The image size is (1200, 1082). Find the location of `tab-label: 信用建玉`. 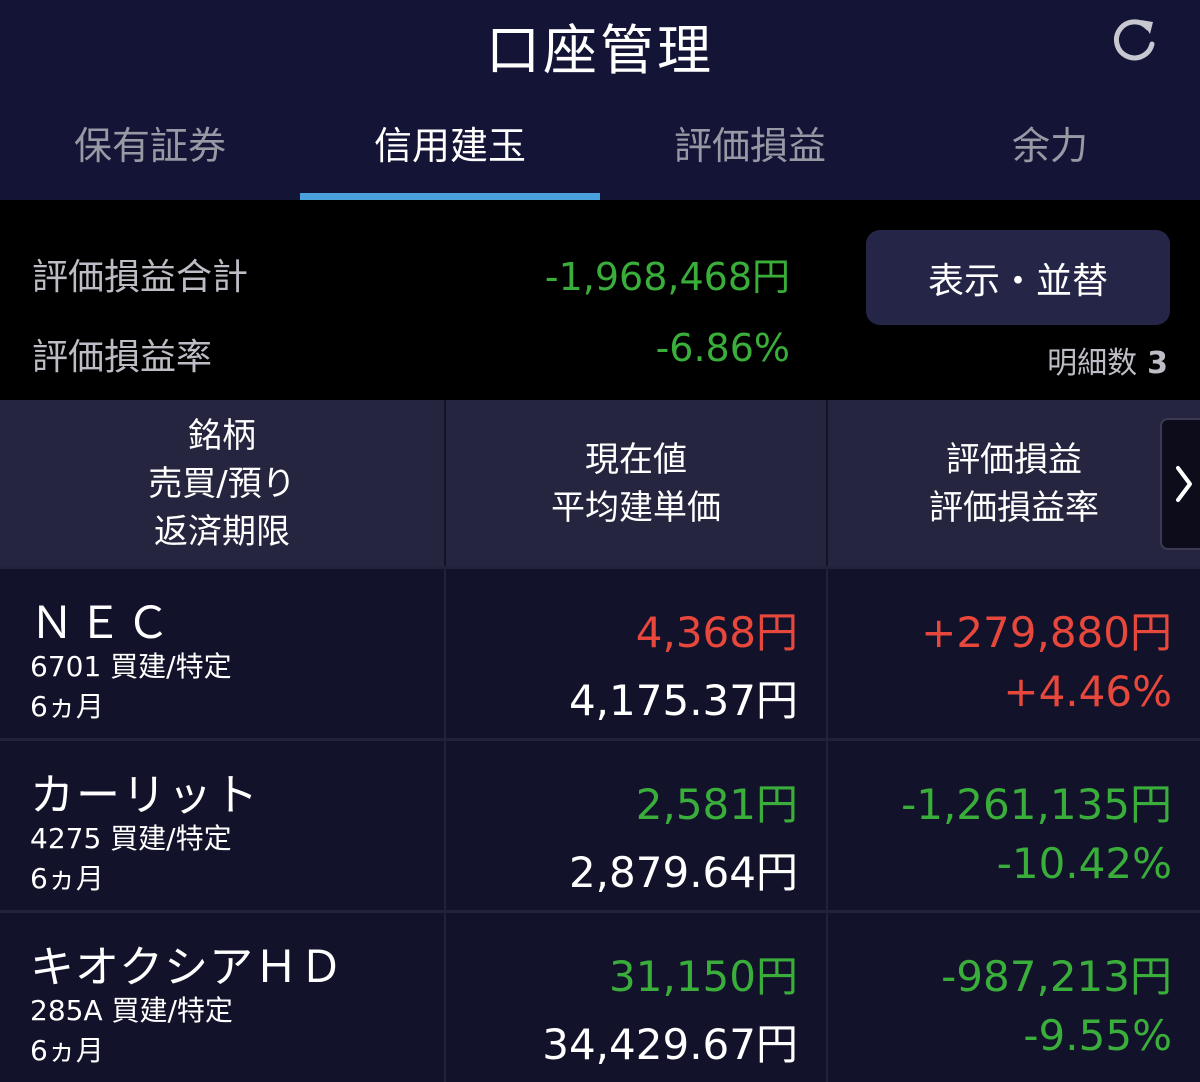

tab-label: 信用建玉 is located at coordinates (449, 145).